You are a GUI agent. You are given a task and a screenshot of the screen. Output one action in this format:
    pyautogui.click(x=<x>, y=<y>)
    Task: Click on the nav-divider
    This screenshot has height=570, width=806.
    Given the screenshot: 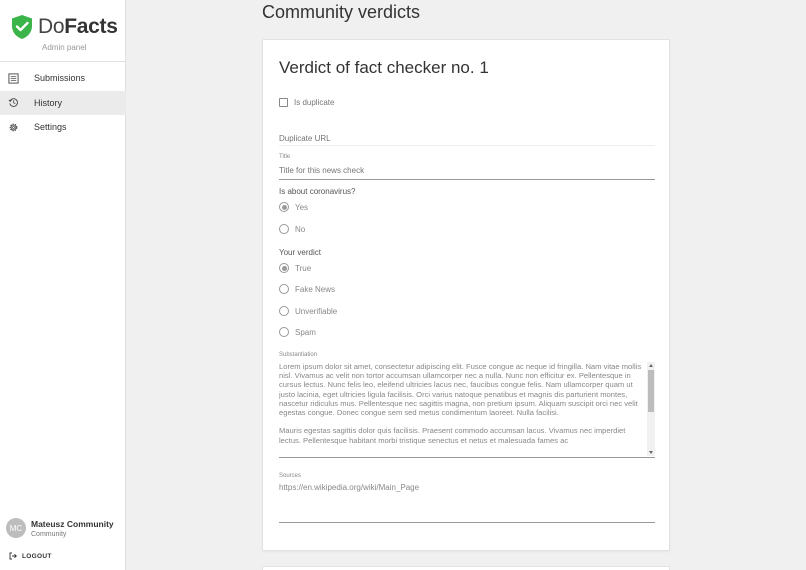 What is the action you would take?
    pyautogui.click(x=63, y=61)
    